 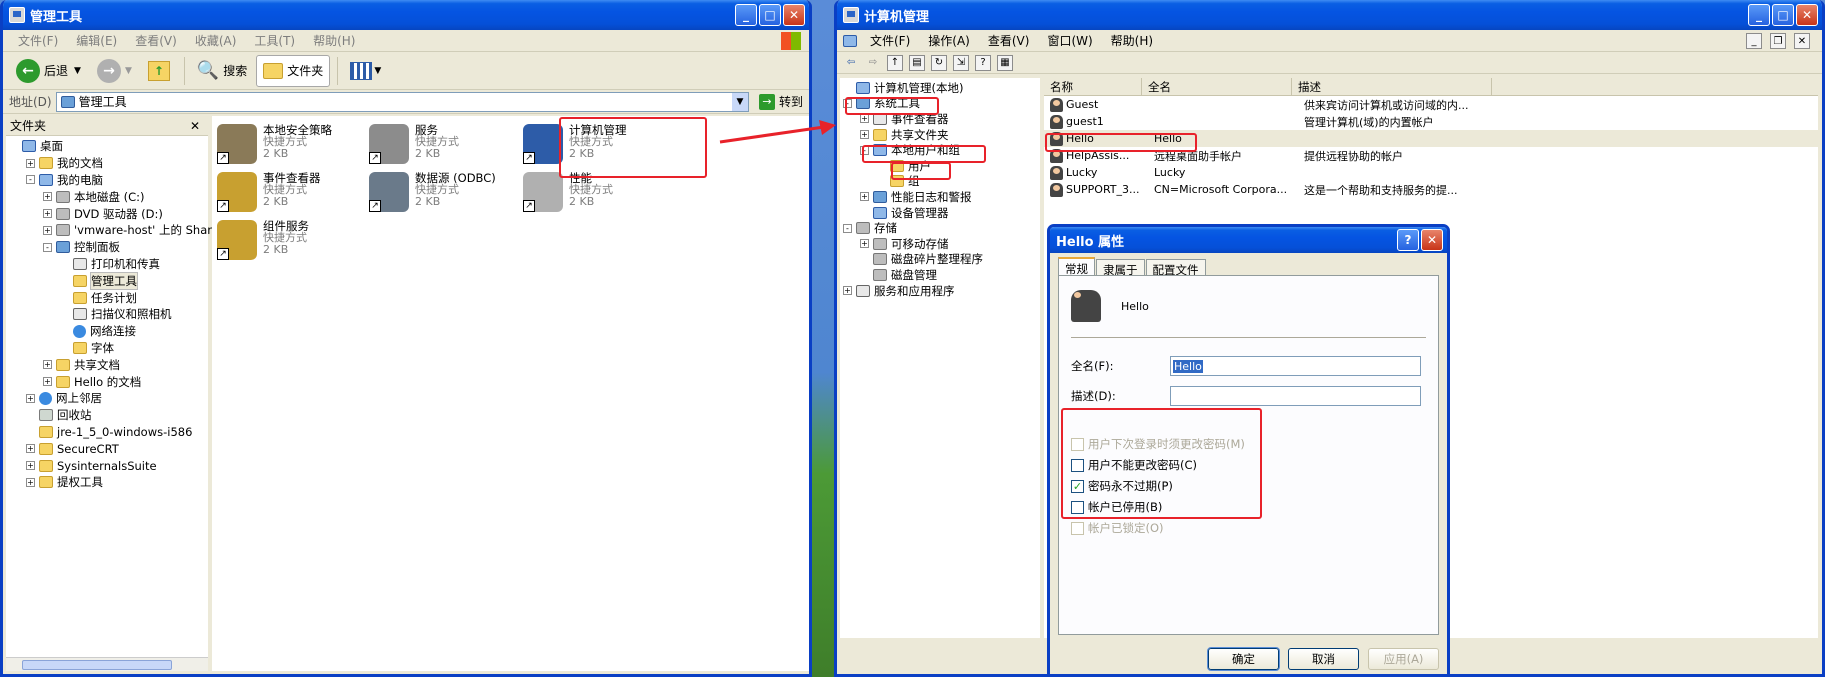 What do you see at coordinates (444, 144) in the screenshot?
I see `shortcut-item: ↗ 服务 快捷方式 2 KB` at bounding box center [444, 144].